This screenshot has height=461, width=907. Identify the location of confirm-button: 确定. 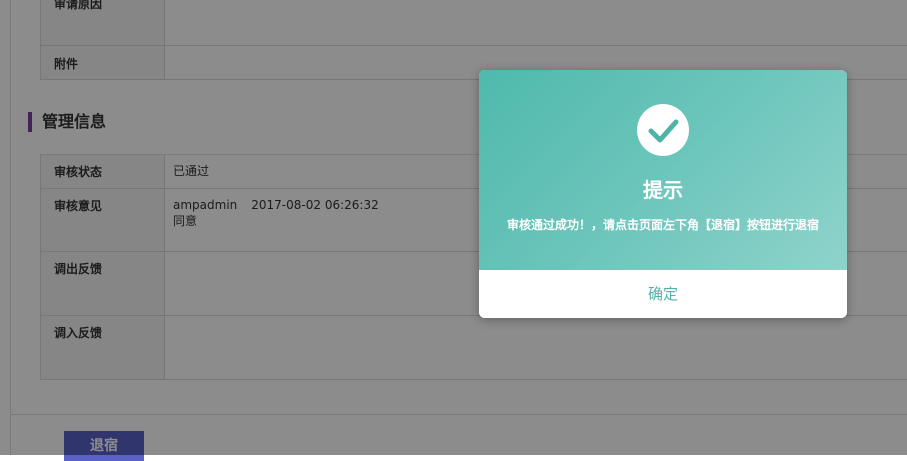
(663, 294).